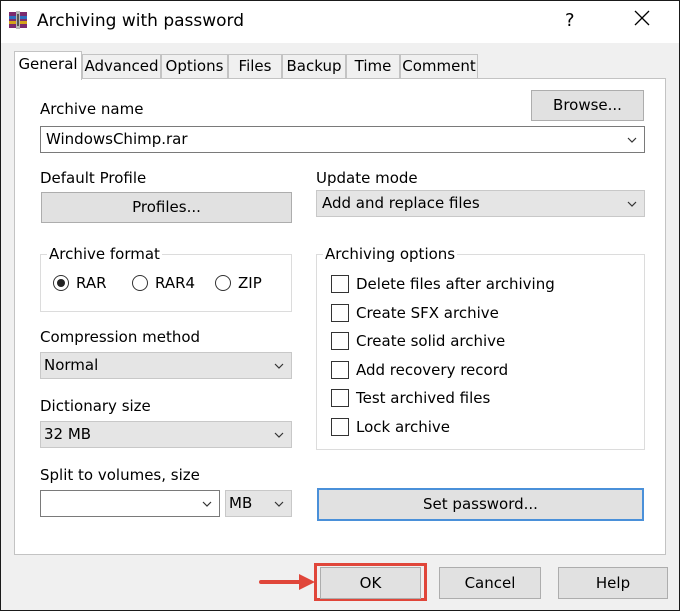 This screenshot has width=680, height=611. What do you see at coordinates (120, 475) in the screenshot?
I see `split-volumes-label: Split to volumes, size` at bounding box center [120, 475].